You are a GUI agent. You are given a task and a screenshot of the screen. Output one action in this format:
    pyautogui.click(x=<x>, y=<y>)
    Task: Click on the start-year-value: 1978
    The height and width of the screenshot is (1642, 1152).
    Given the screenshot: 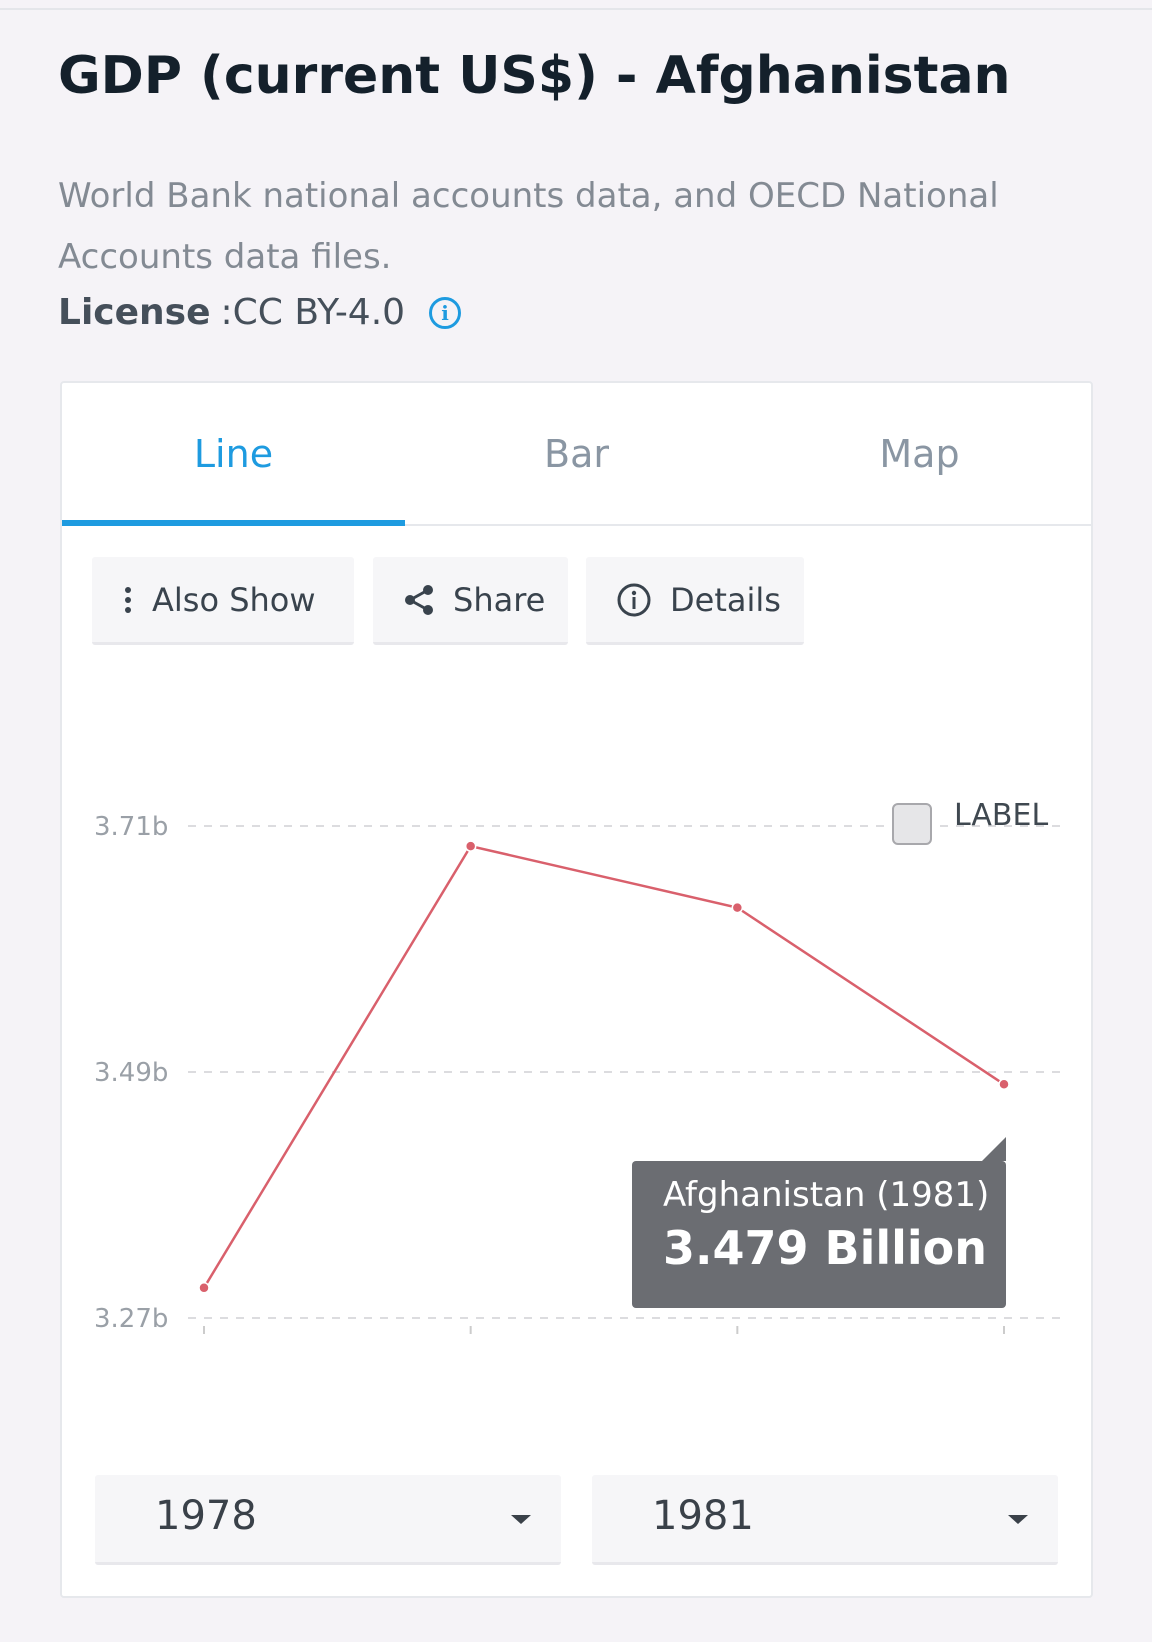 What is the action you would take?
    pyautogui.click(x=206, y=1516)
    